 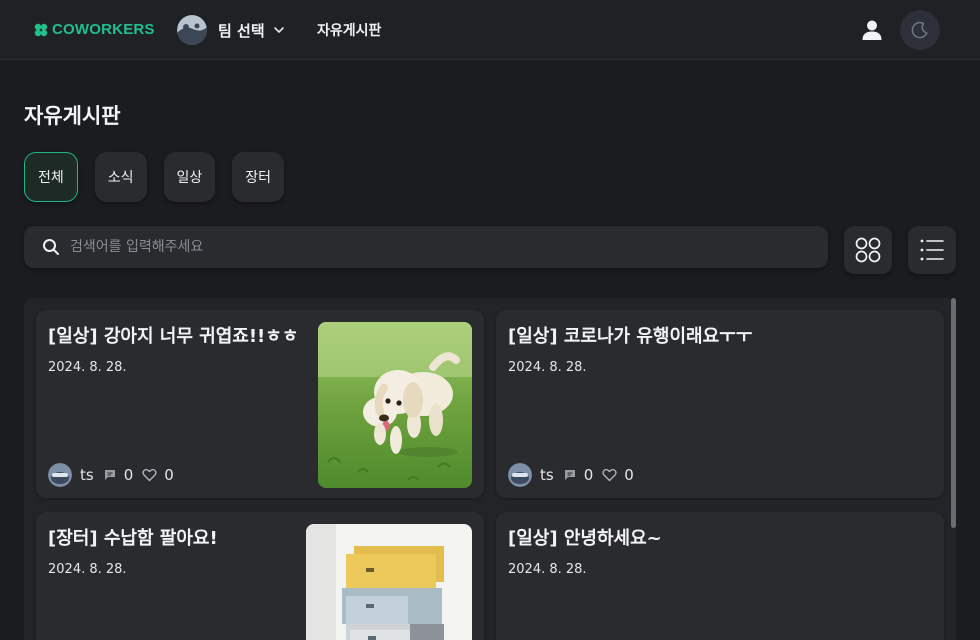 I want to click on theme-toggle-button, so click(x=920, y=30).